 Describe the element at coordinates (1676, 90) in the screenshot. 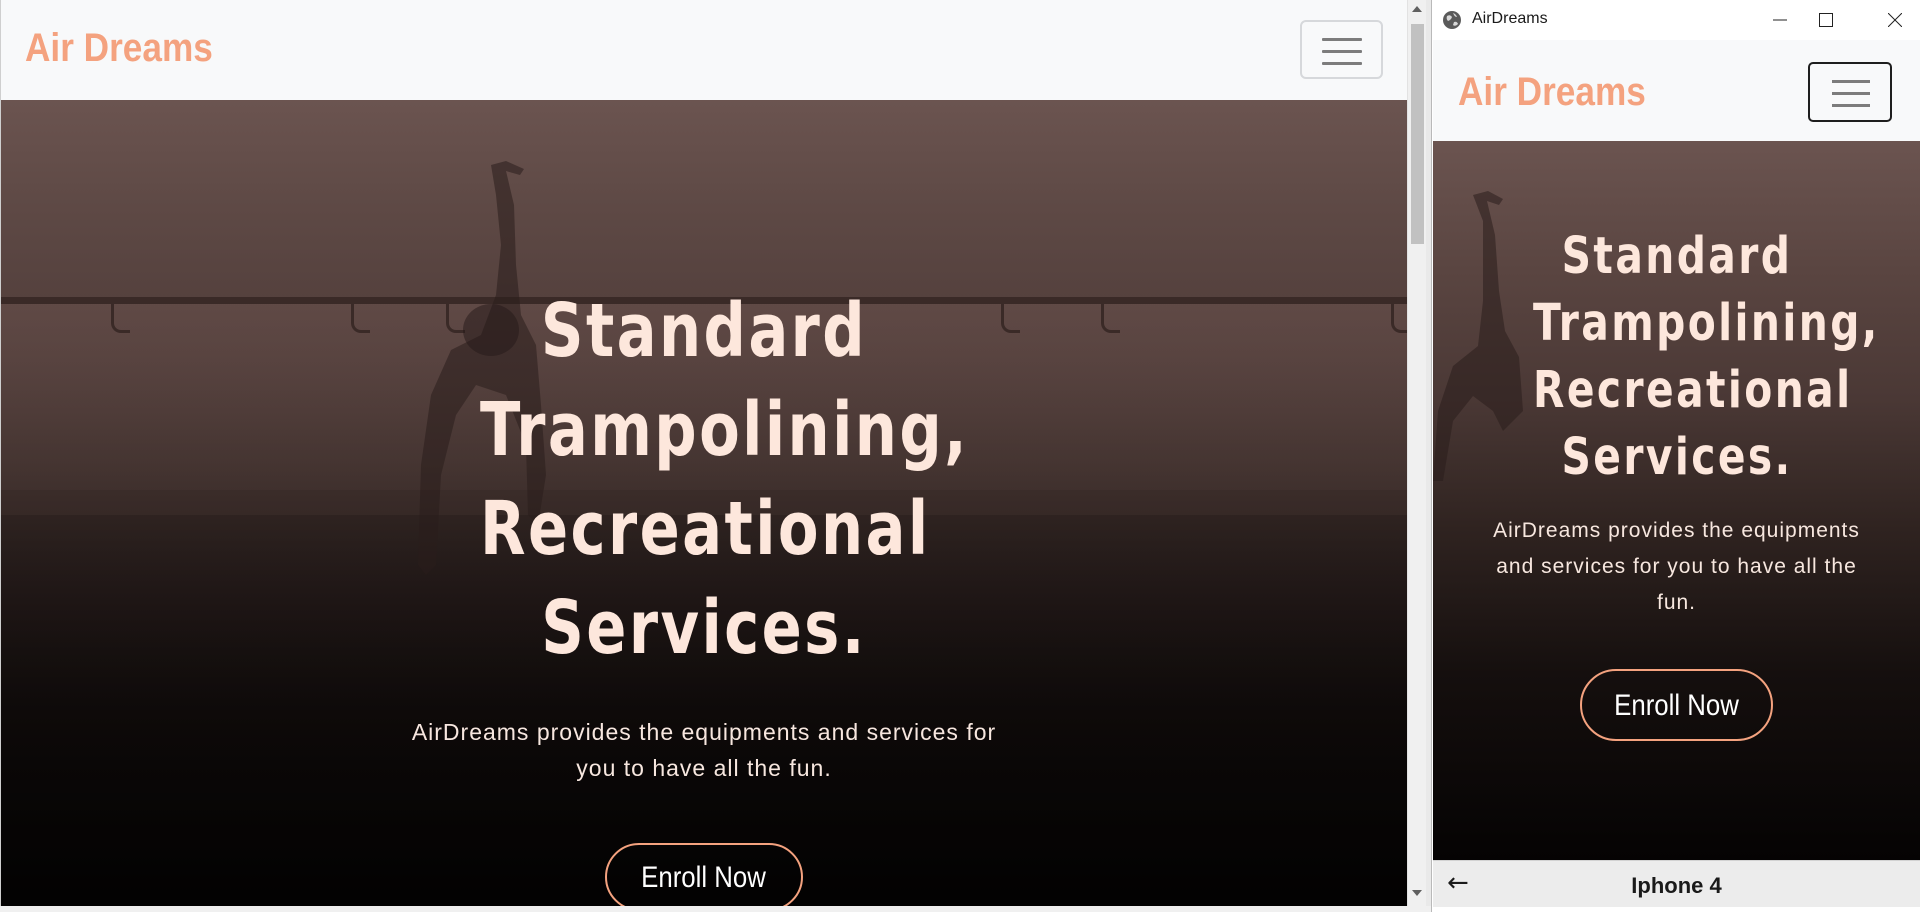

I see `mobile-navbar: Air Dreams` at that location.